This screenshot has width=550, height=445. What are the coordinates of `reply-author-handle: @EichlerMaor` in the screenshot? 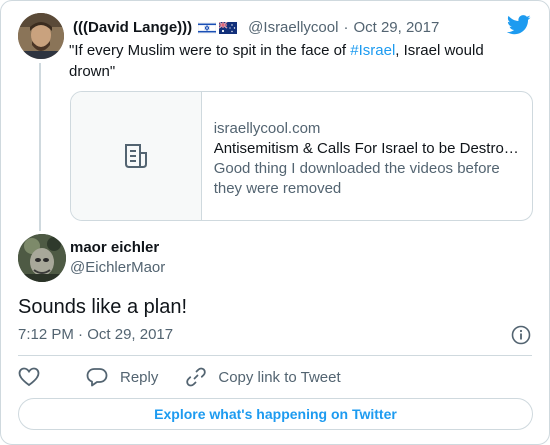 It's located at (117, 267).